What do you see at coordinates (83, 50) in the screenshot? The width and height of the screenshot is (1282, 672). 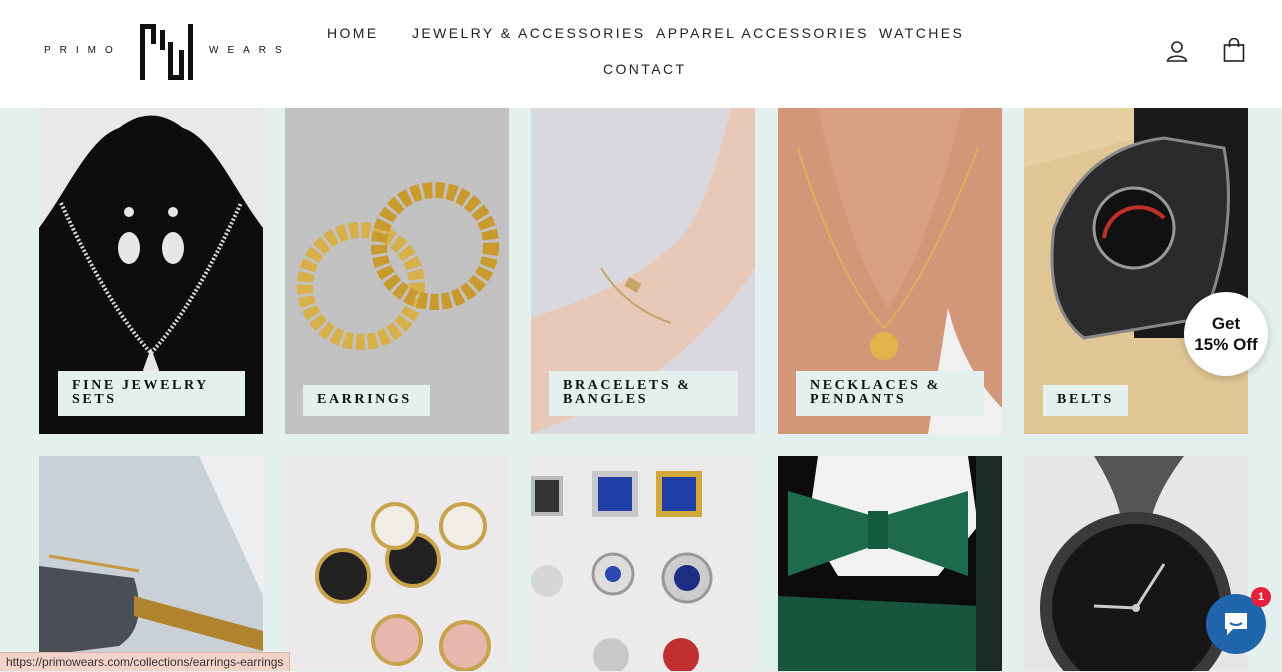 I see `brand-left-word: PRIMO` at bounding box center [83, 50].